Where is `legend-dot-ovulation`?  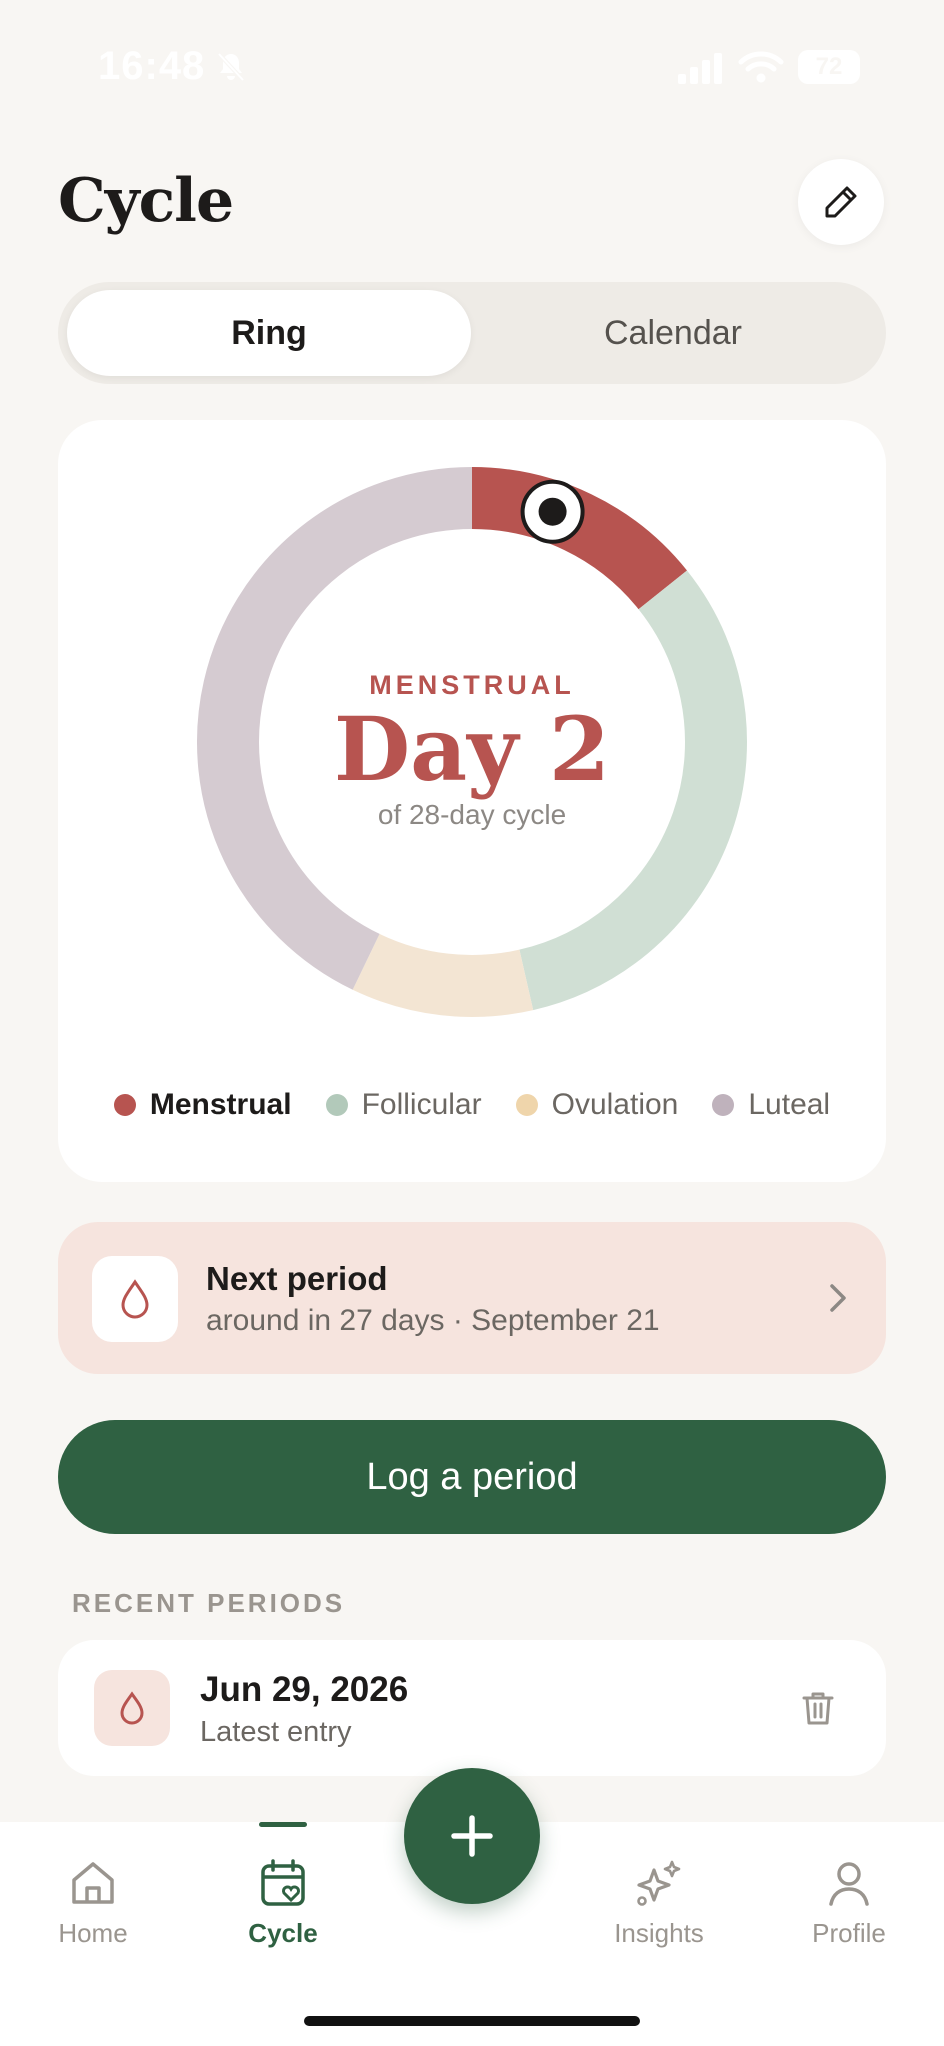 legend-dot-ovulation is located at coordinates (526, 1105).